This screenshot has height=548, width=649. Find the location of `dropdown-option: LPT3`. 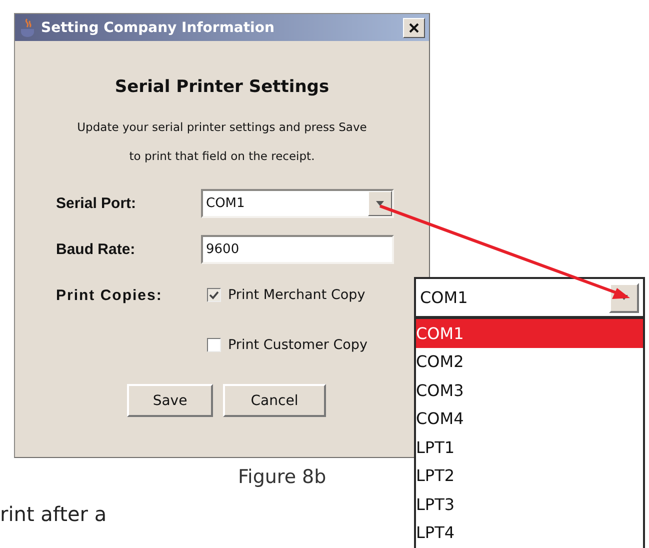

dropdown-option: LPT3 is located at coordinates (529, 504).